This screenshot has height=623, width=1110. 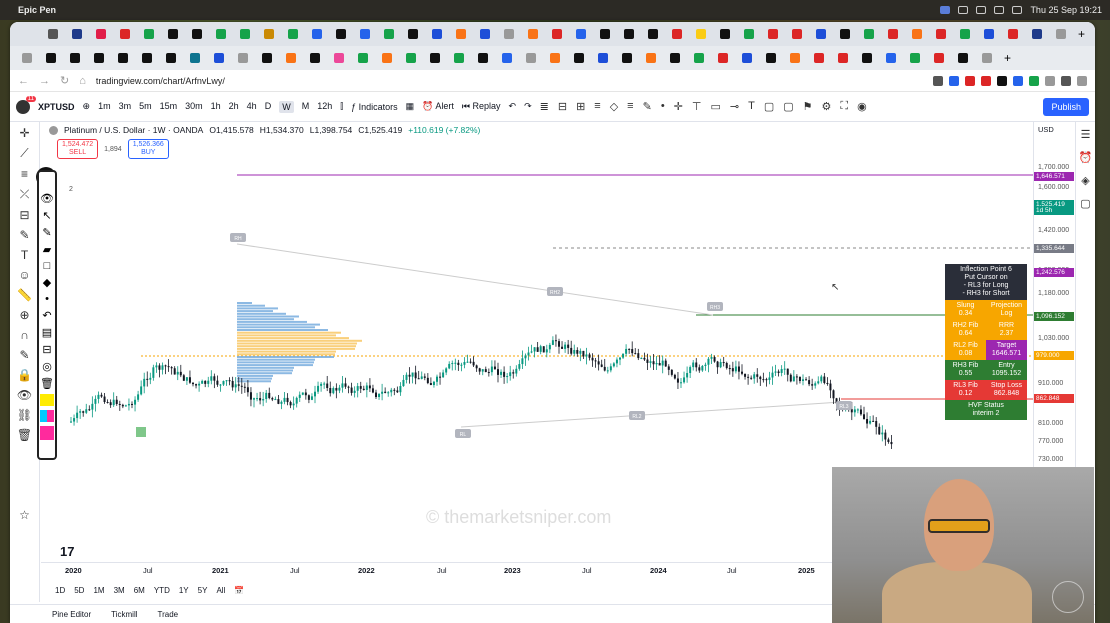 What do you see at coordinates (24, 315) in the screenshot?
I see `zoom-icon: ⊕` at bounding box center [24, 315].